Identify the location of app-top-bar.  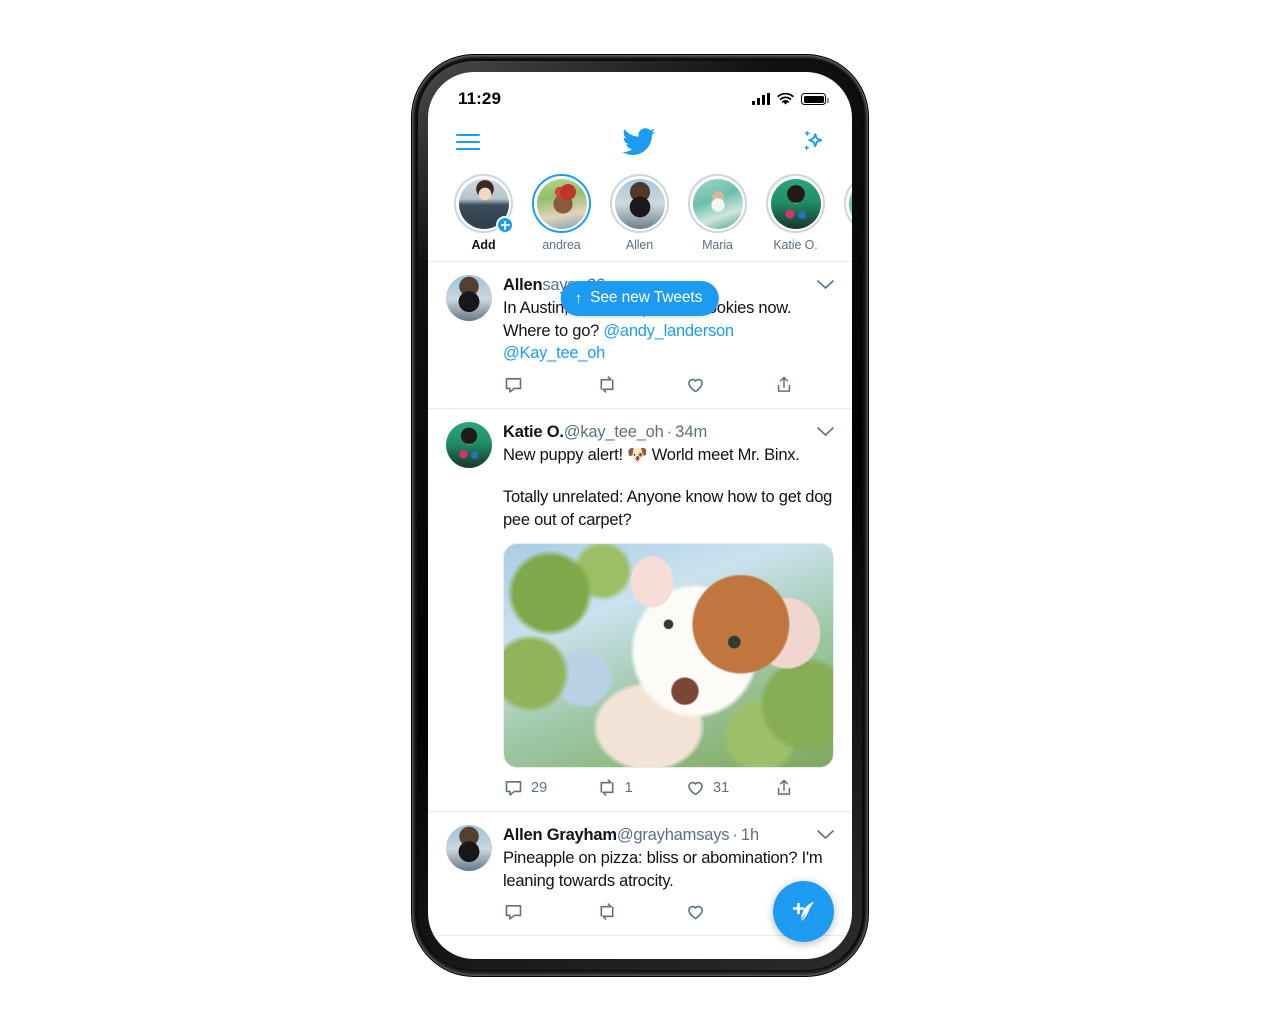
(640, 142).